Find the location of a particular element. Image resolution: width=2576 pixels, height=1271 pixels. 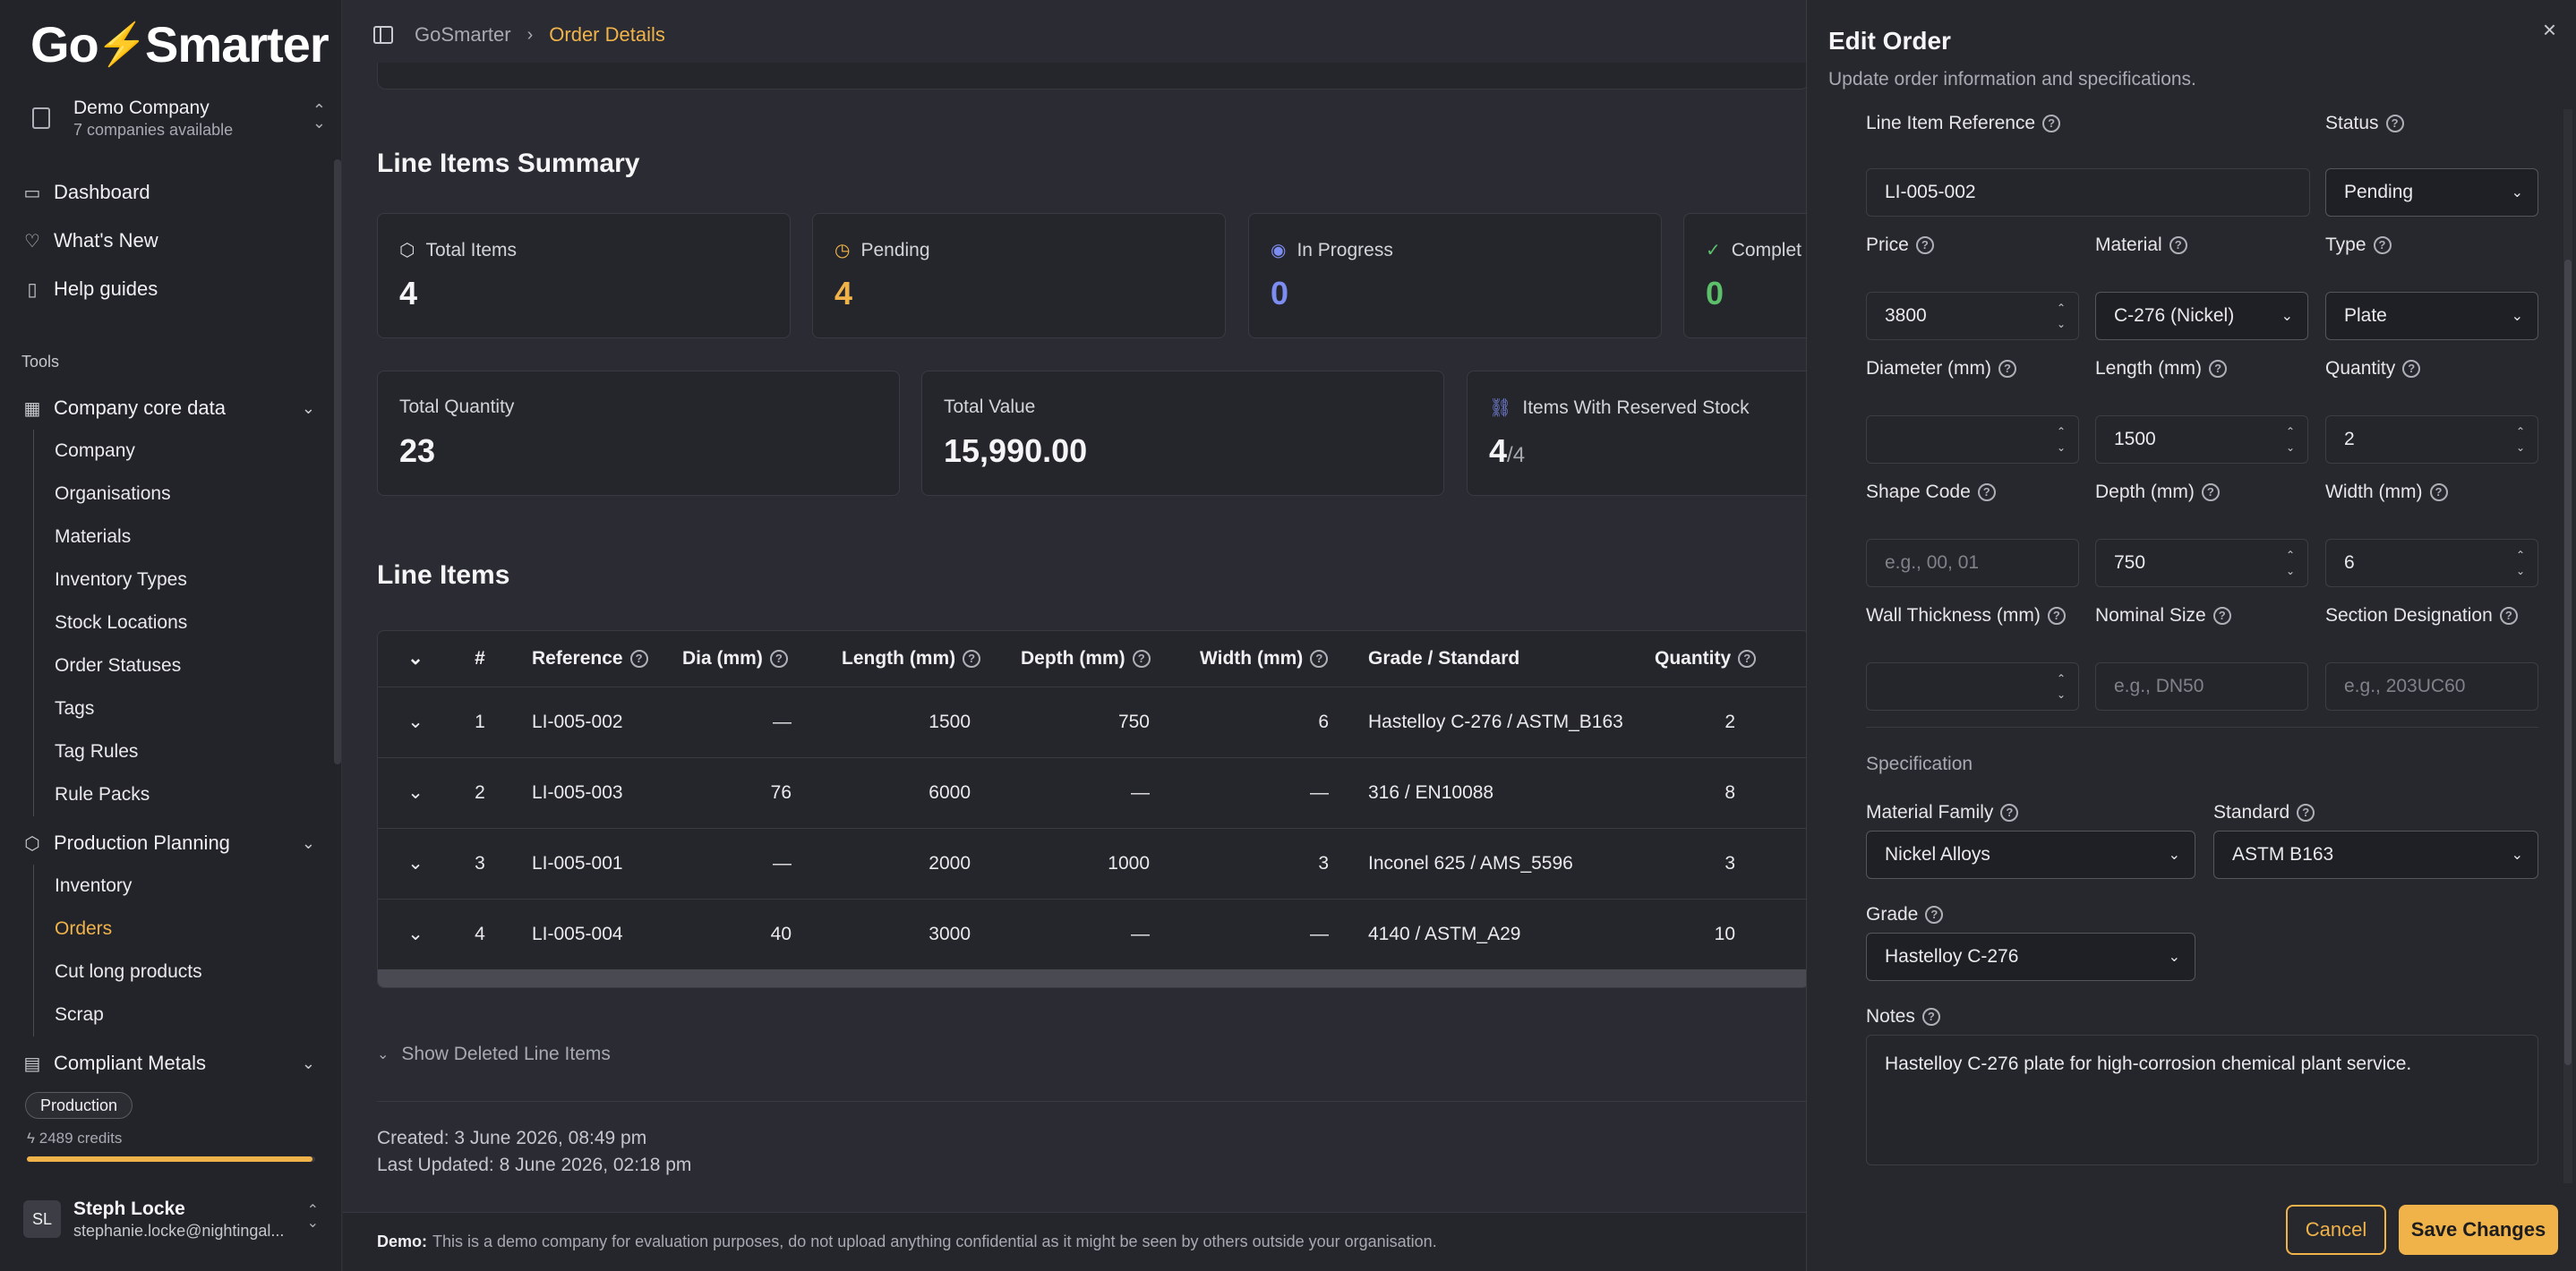

line-ref-input: LI-005-002 is located at coordinates (2088, 192).